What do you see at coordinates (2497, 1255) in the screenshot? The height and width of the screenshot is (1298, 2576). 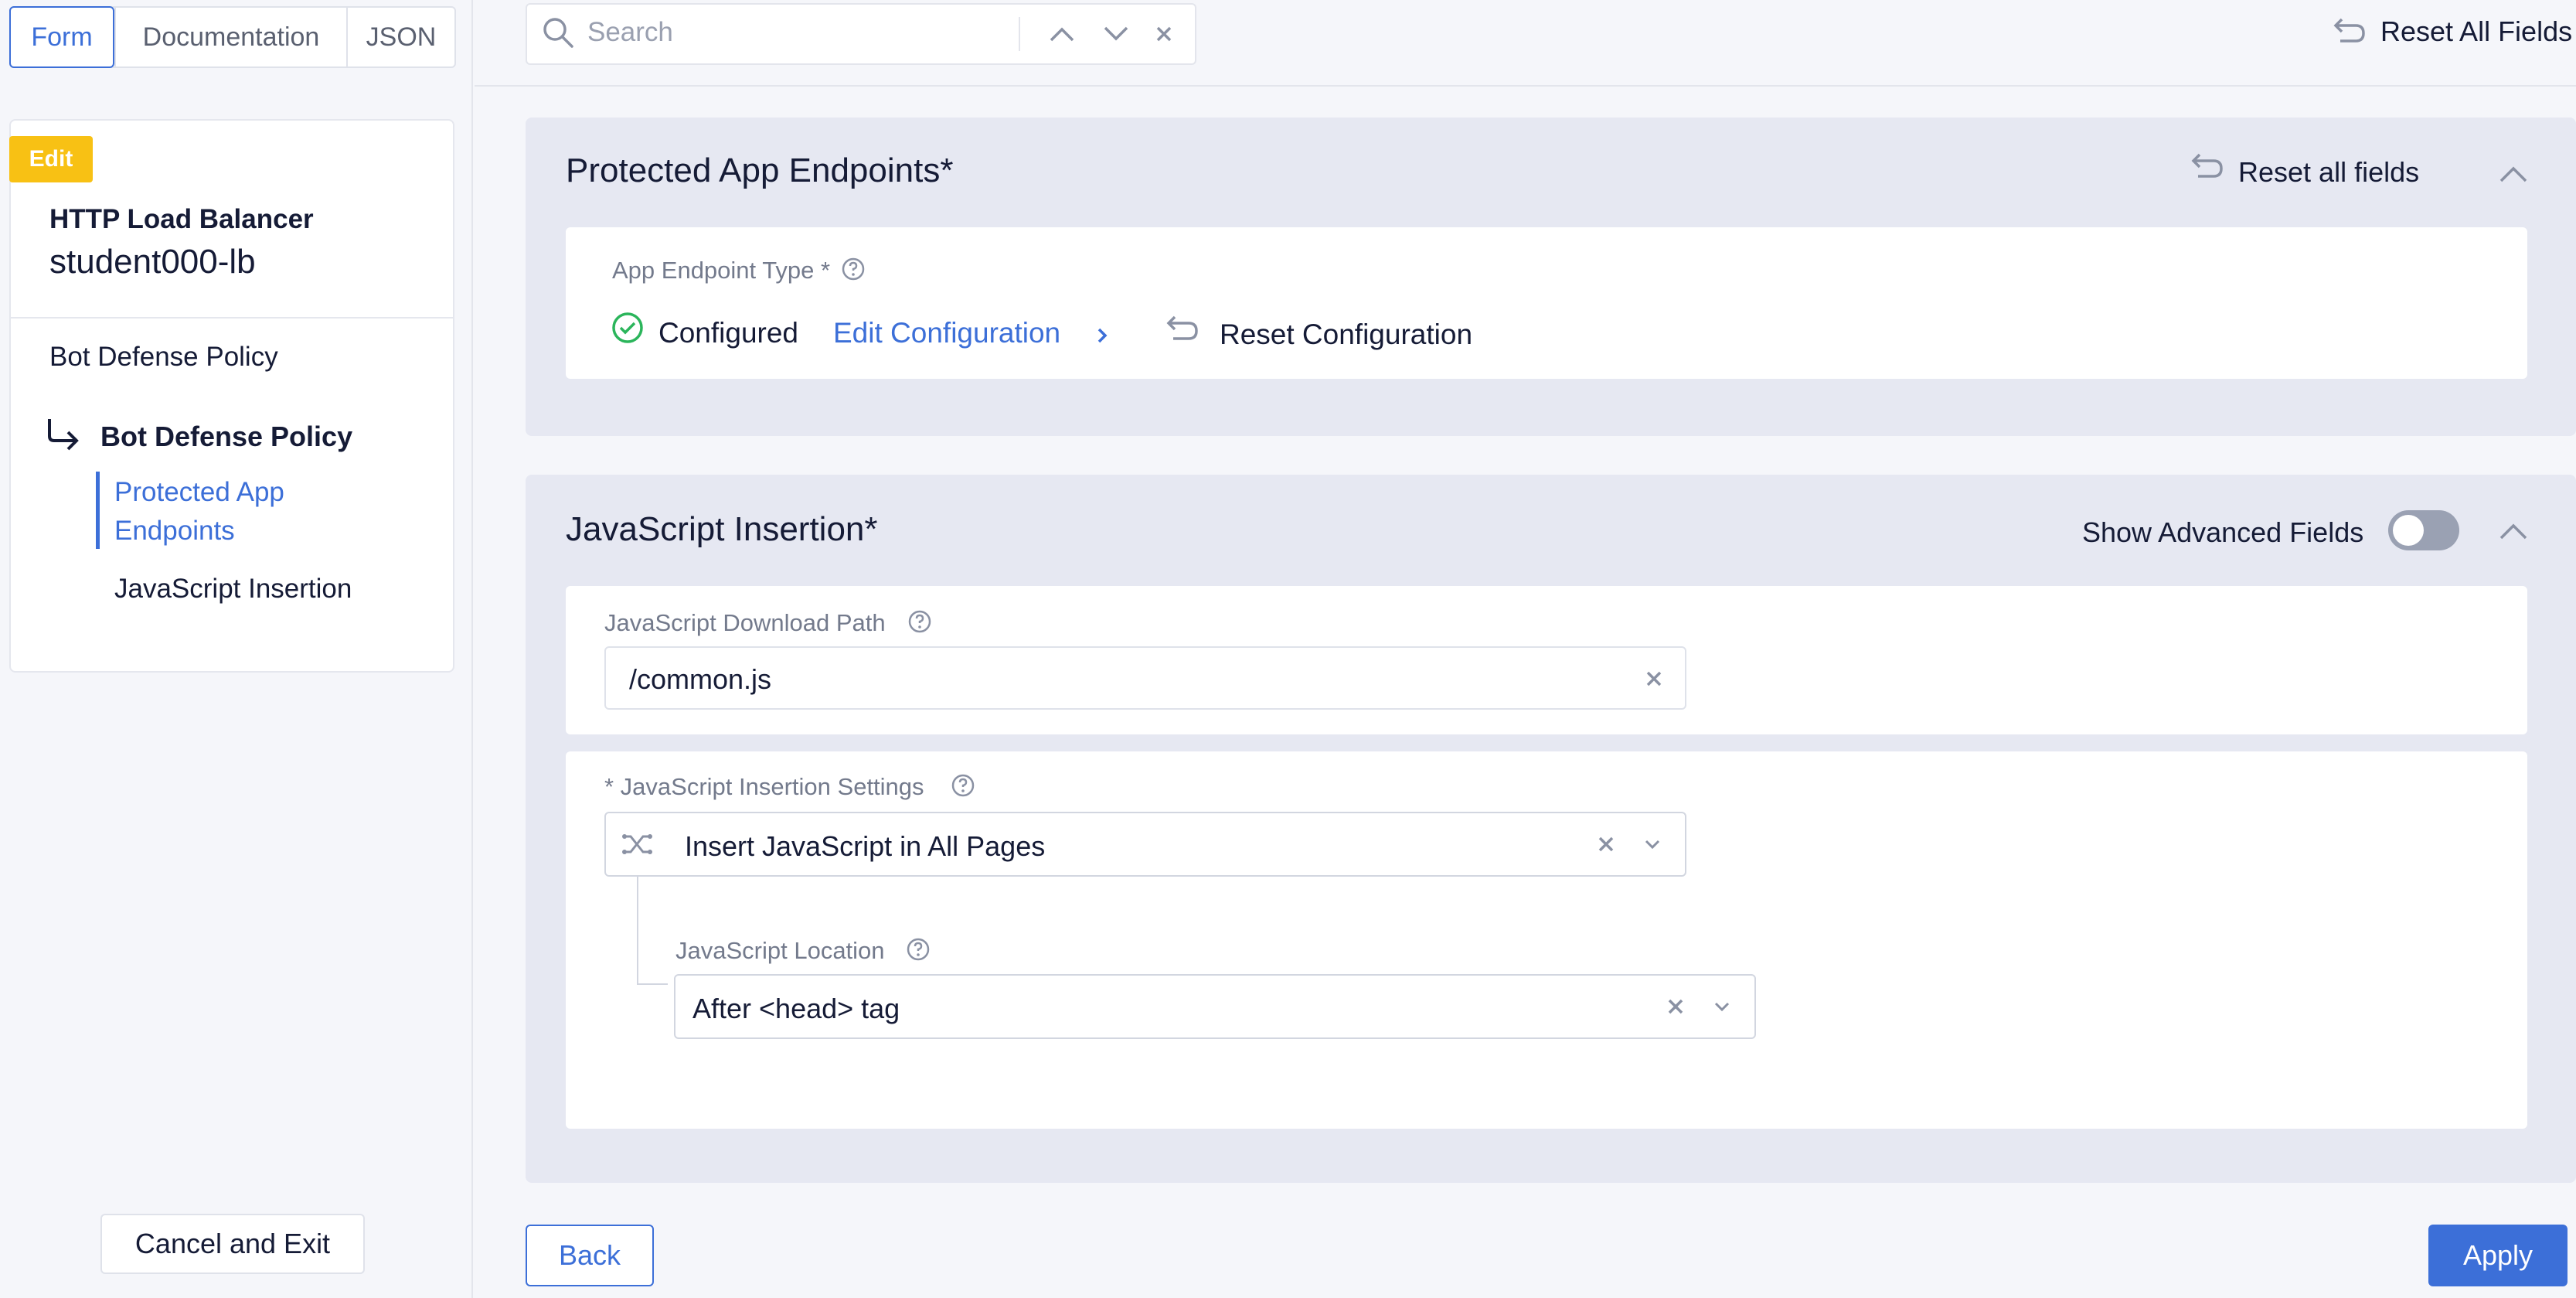 I see `apply-button: Apply` at bounding box center [2497, 1255].